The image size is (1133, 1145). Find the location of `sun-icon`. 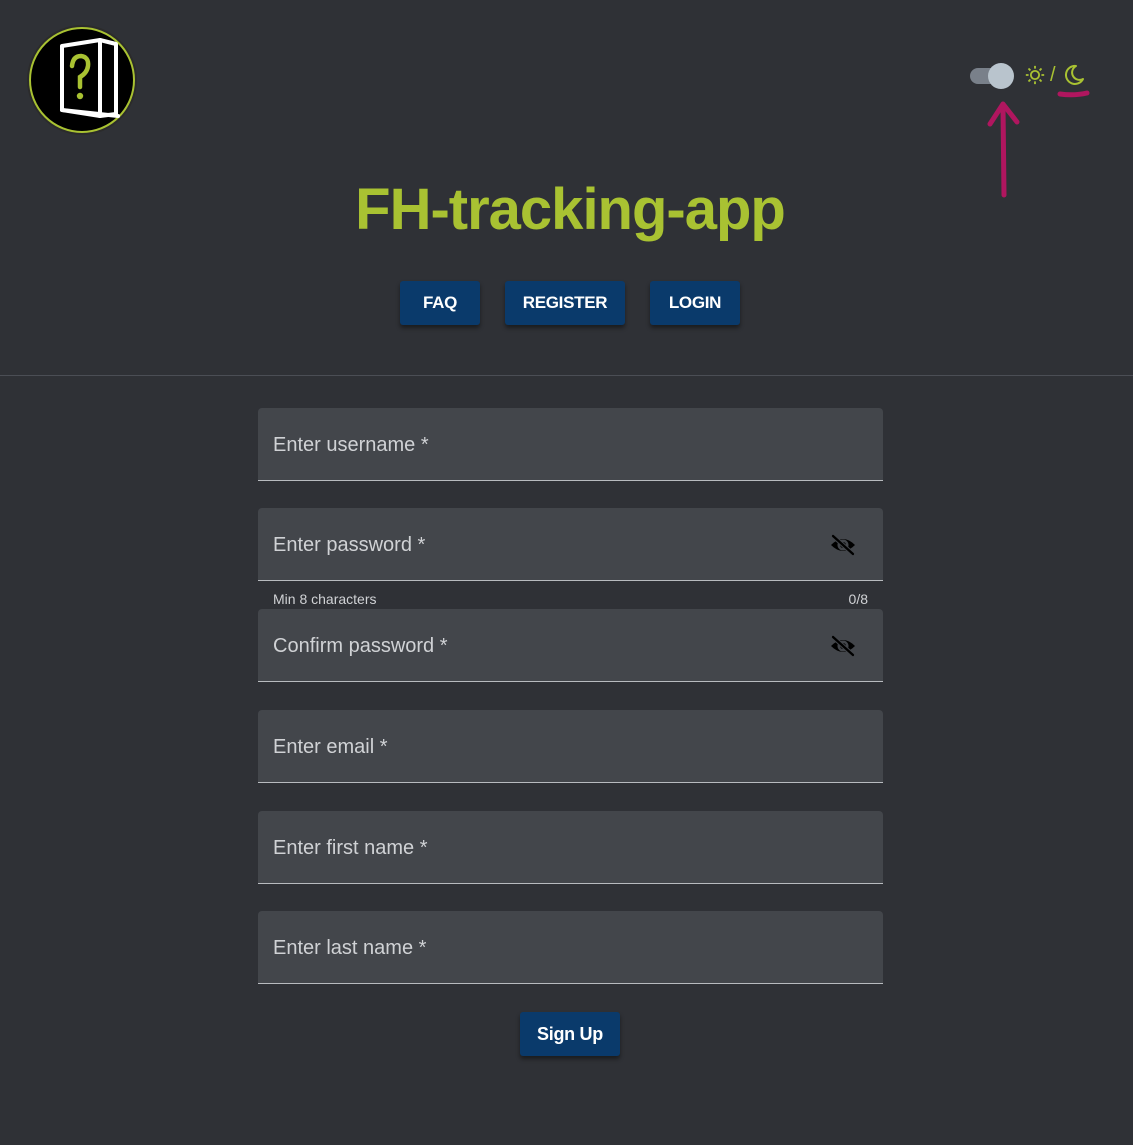

sun-icon is located at coordinates (1035, 75).